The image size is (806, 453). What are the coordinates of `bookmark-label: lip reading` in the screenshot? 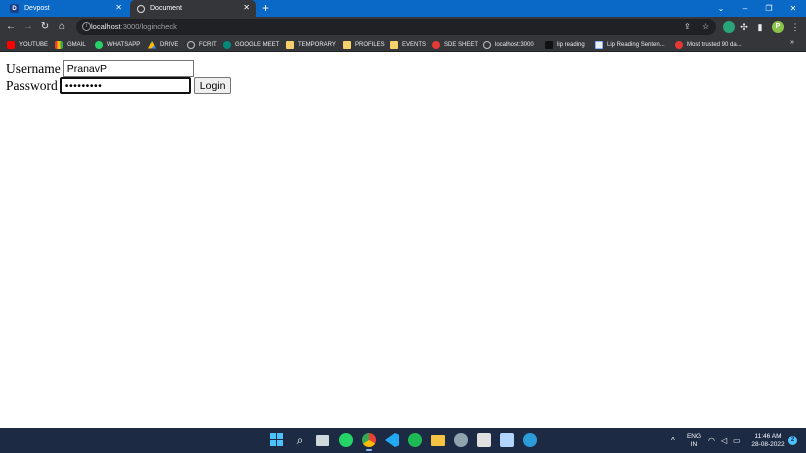 It's located at (571, 44).